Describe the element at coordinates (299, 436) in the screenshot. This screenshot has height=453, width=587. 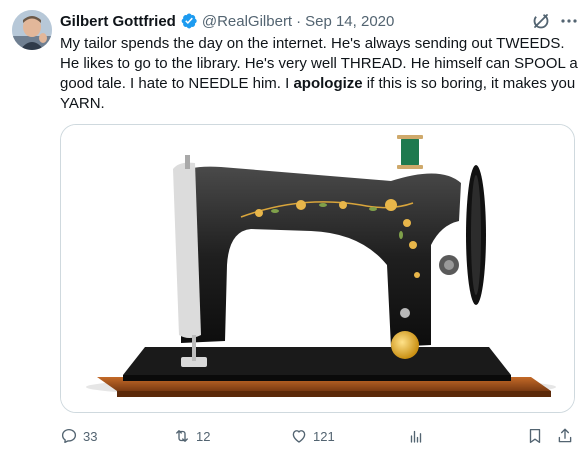
I see `heart-icon` at that location.